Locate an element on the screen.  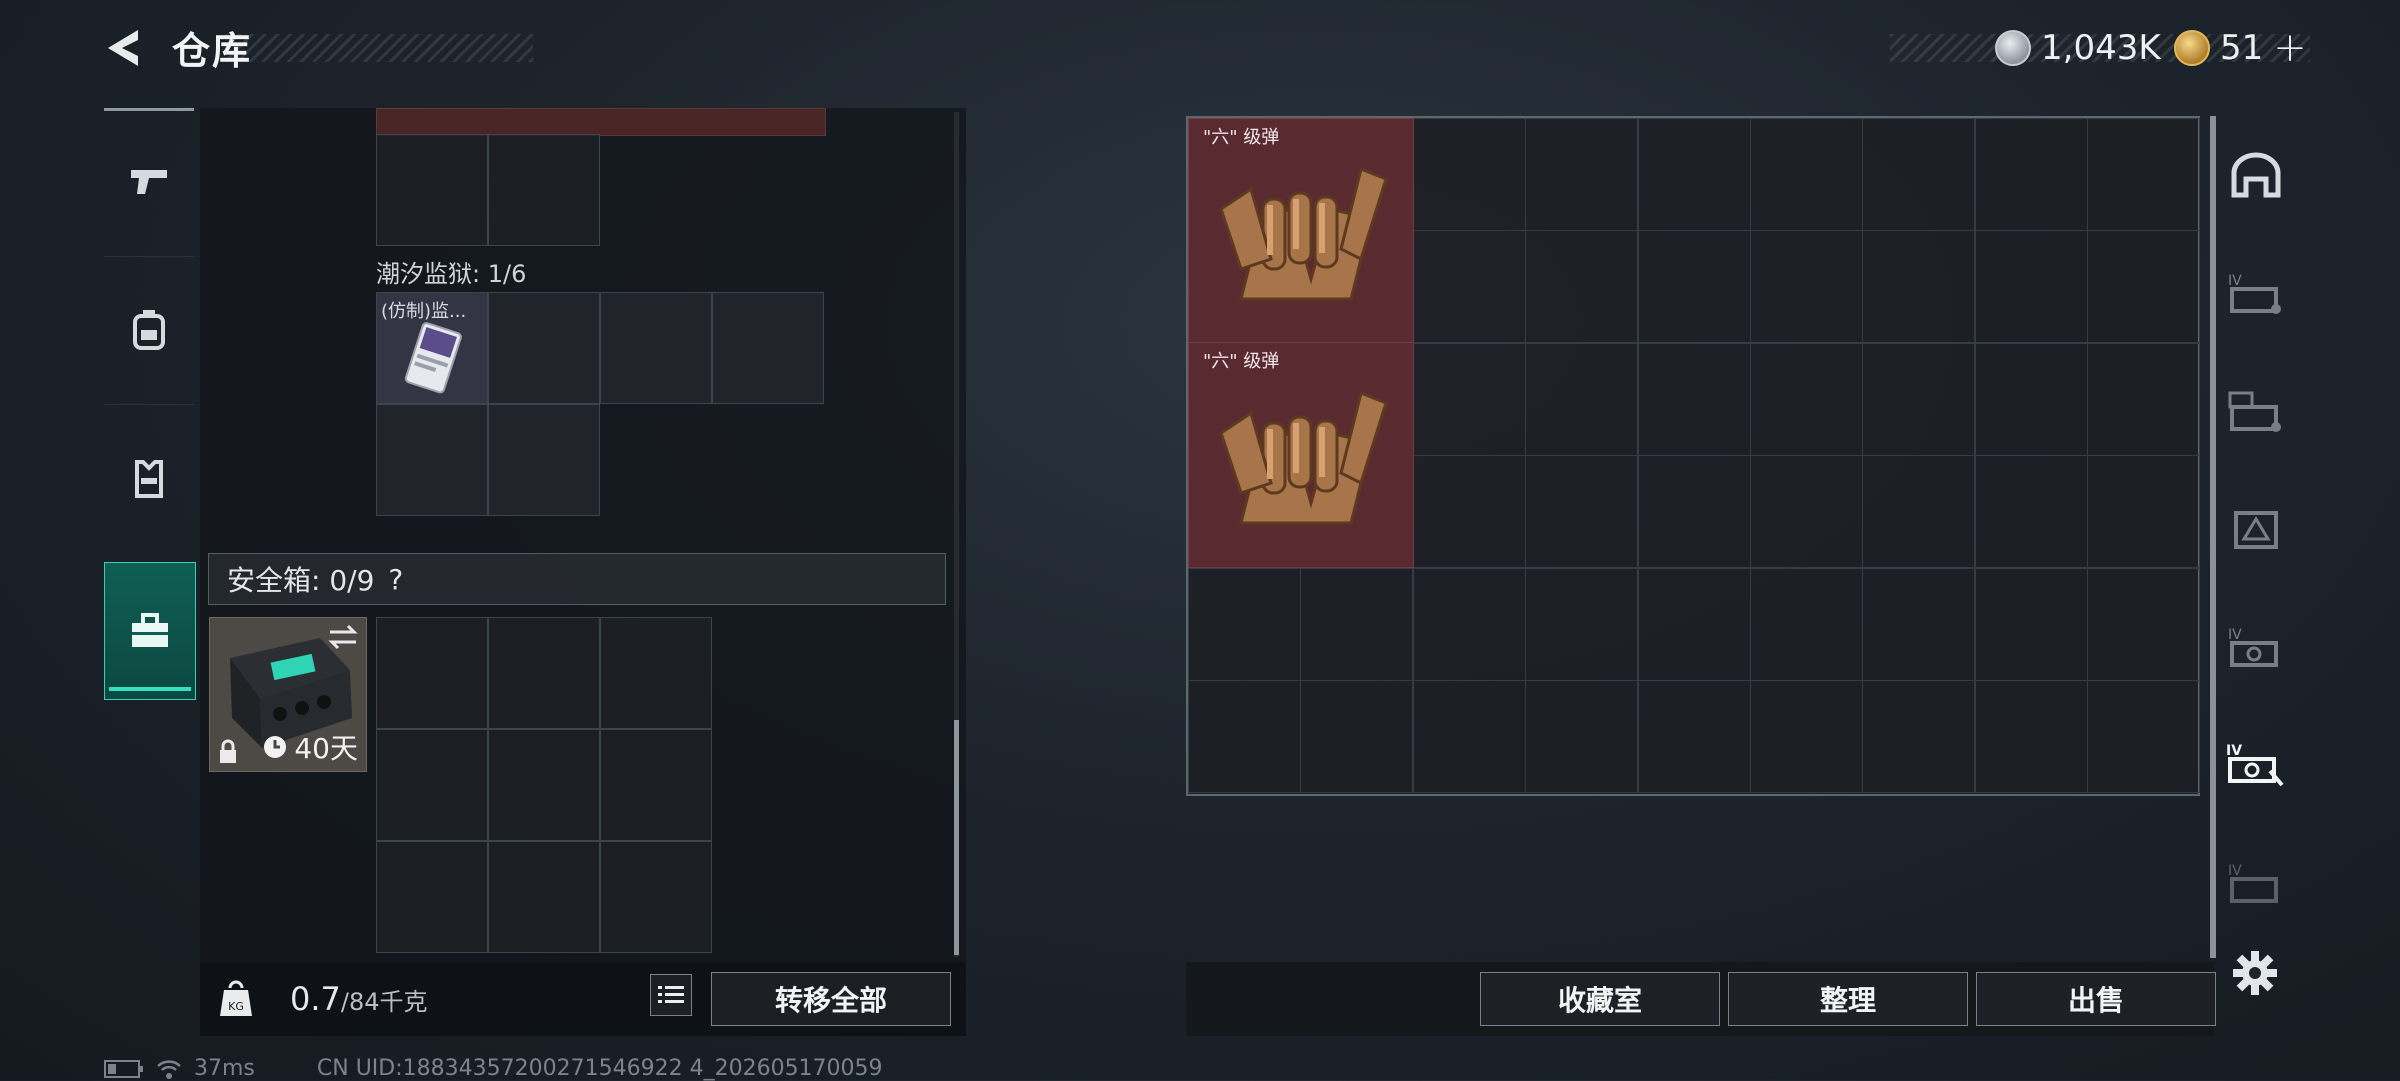
rail-item-weapon is located at coordinates (149, 181).